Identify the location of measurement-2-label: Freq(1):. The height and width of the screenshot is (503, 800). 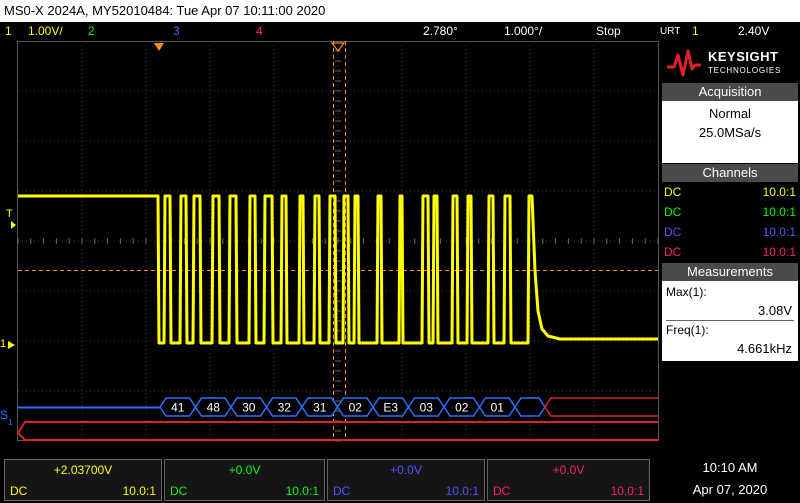
(687, 330).